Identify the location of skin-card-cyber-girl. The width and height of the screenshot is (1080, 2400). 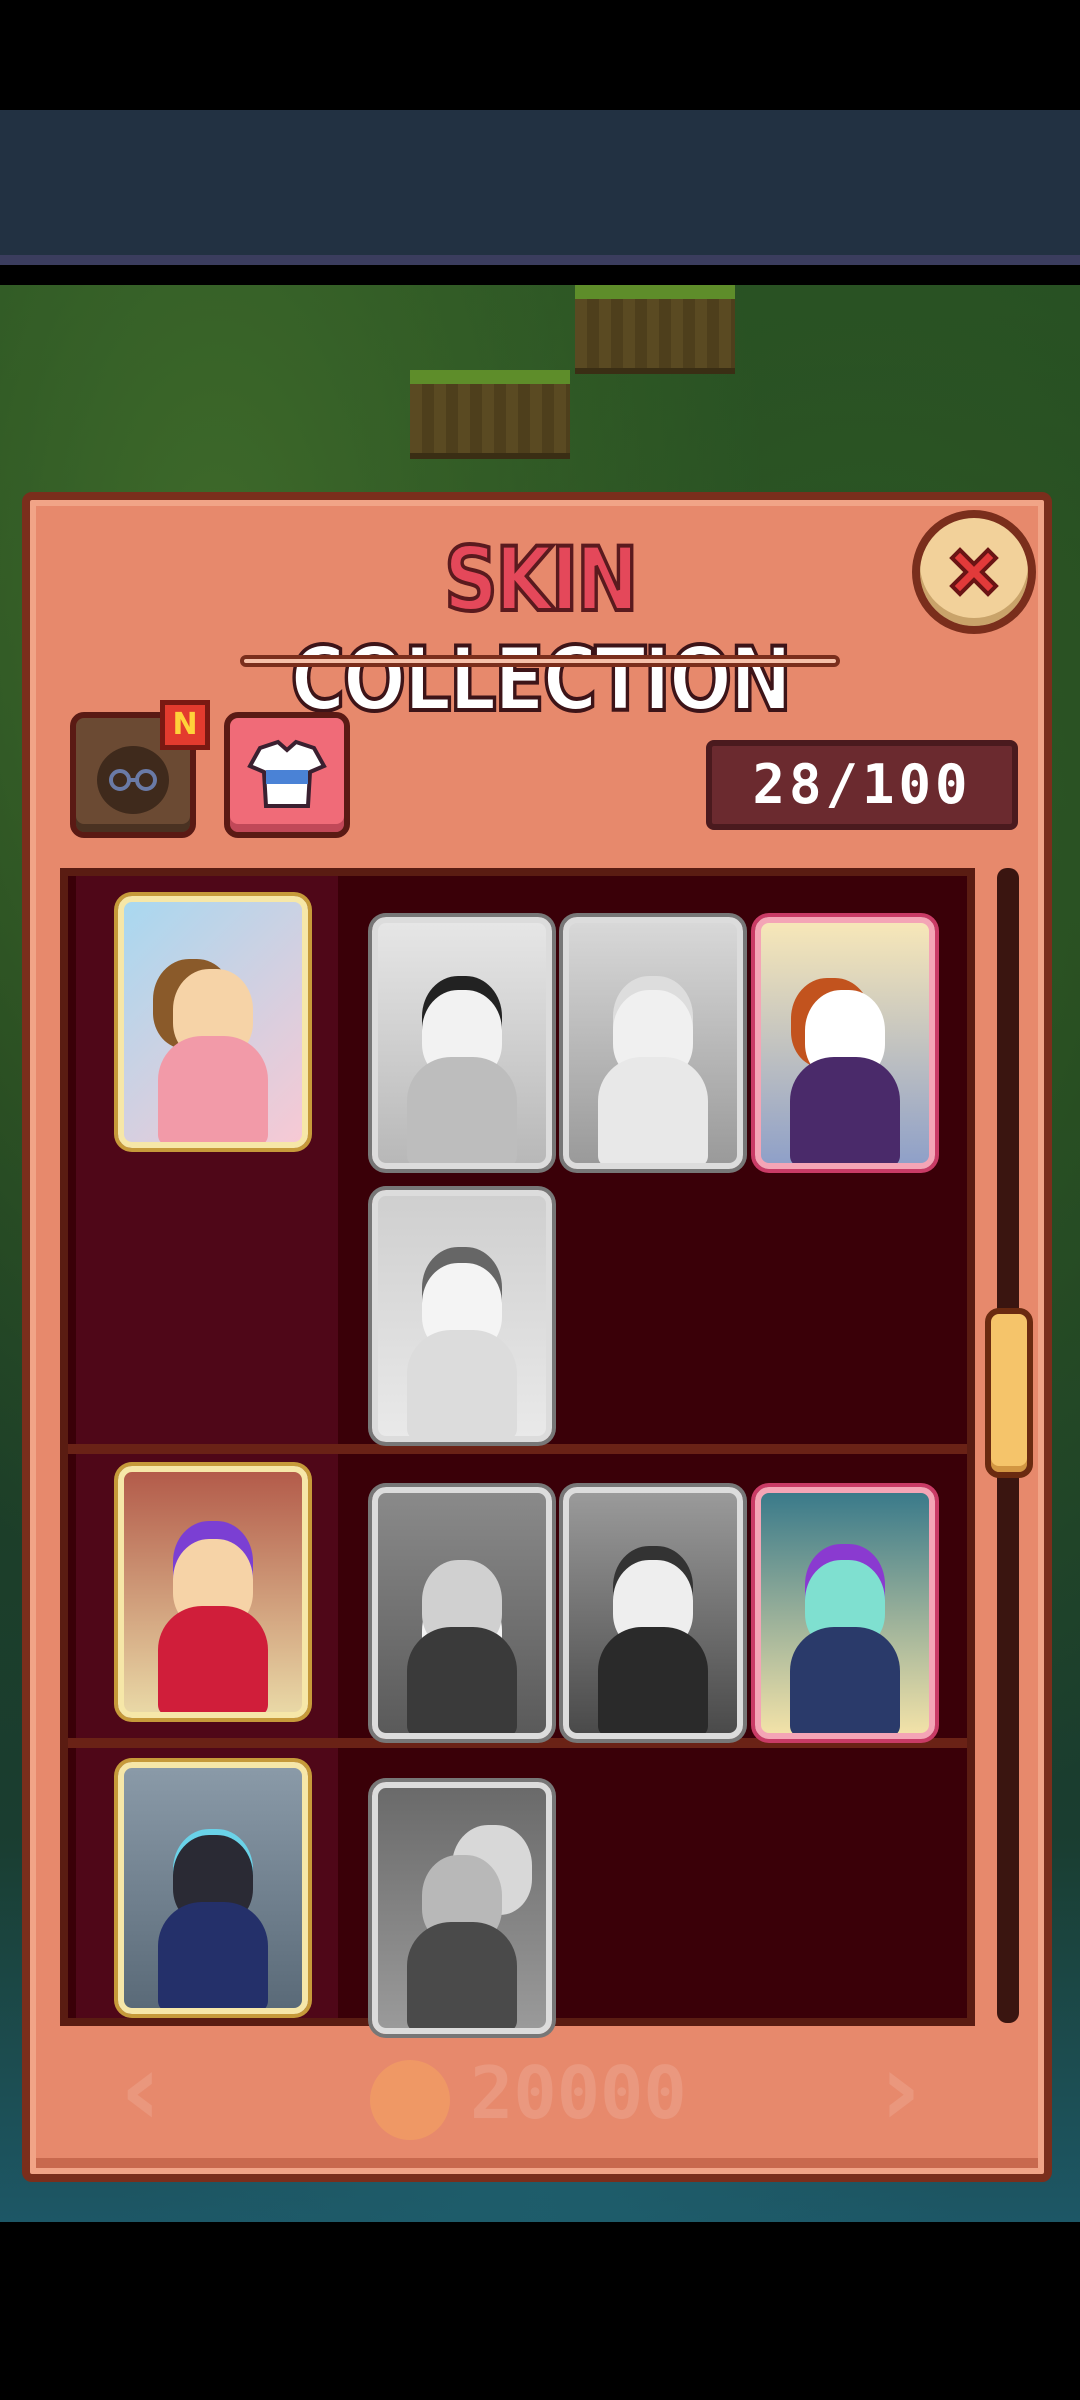
(845, 1613).